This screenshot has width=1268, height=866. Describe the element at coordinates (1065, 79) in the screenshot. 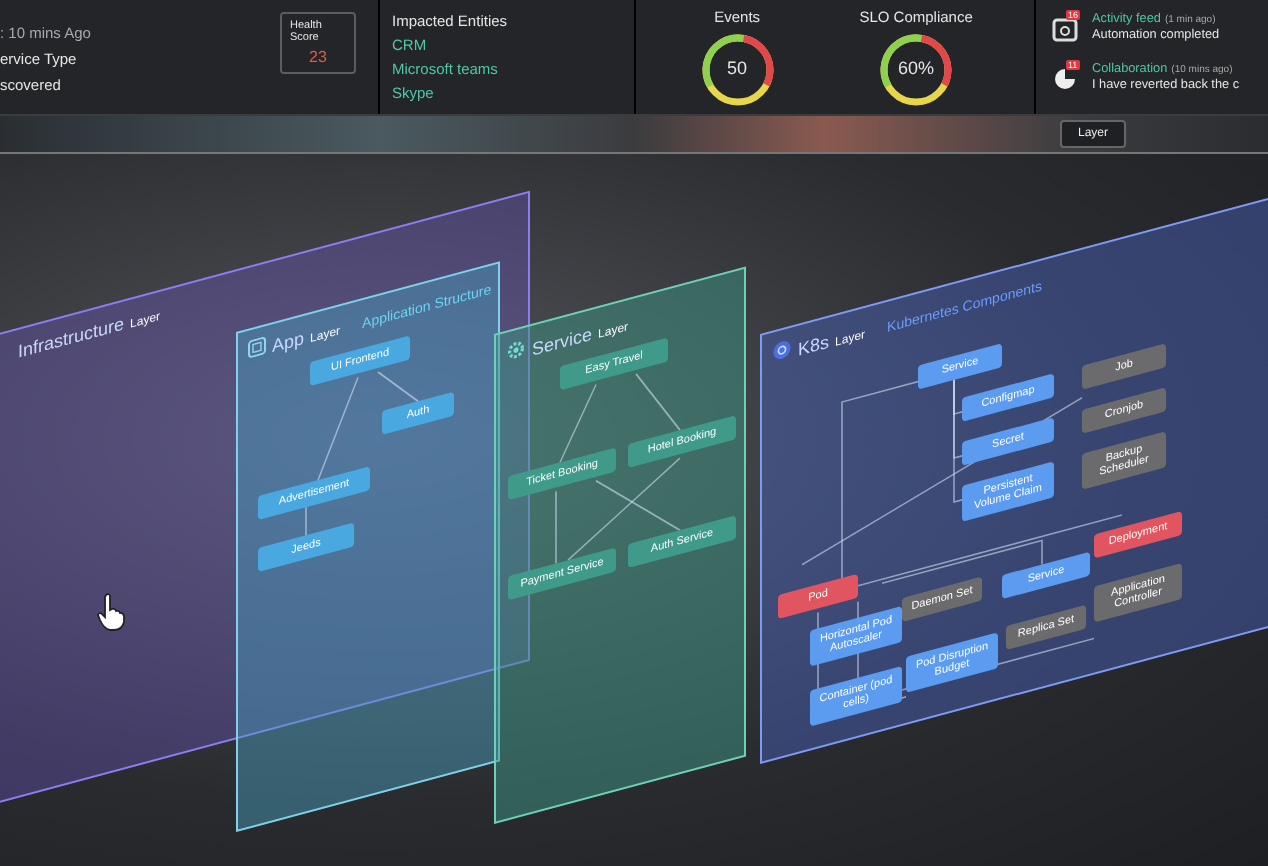

I see `pie-chart-icon` at that location.